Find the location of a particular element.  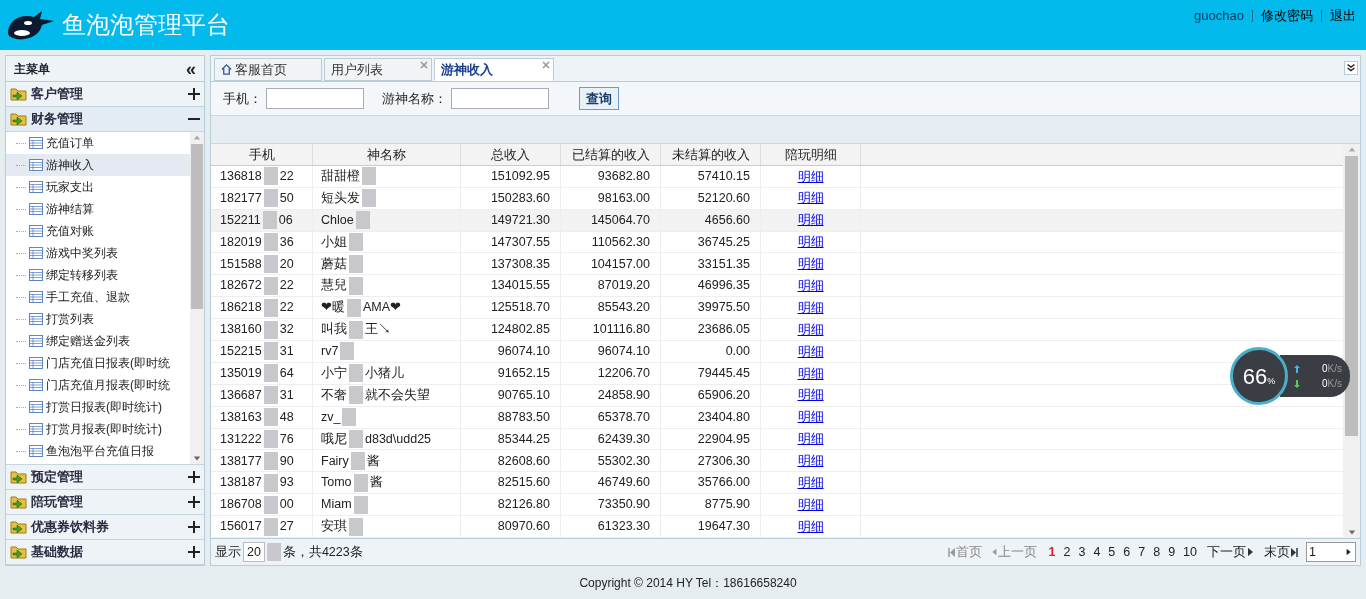

page-number: 1 is located at coordinates (1052, 552).